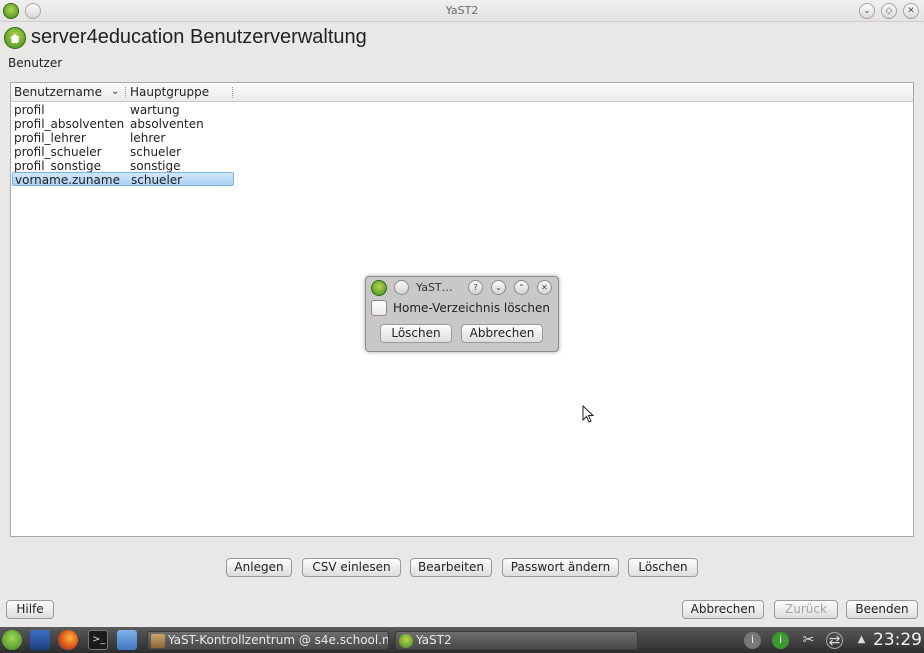 This screenshot has height=653, width=924. What do you see at coordinates (115, 91) in the screenshot?
I see `sort-descending-icon: ⌄` at bounding box center [115, 91].